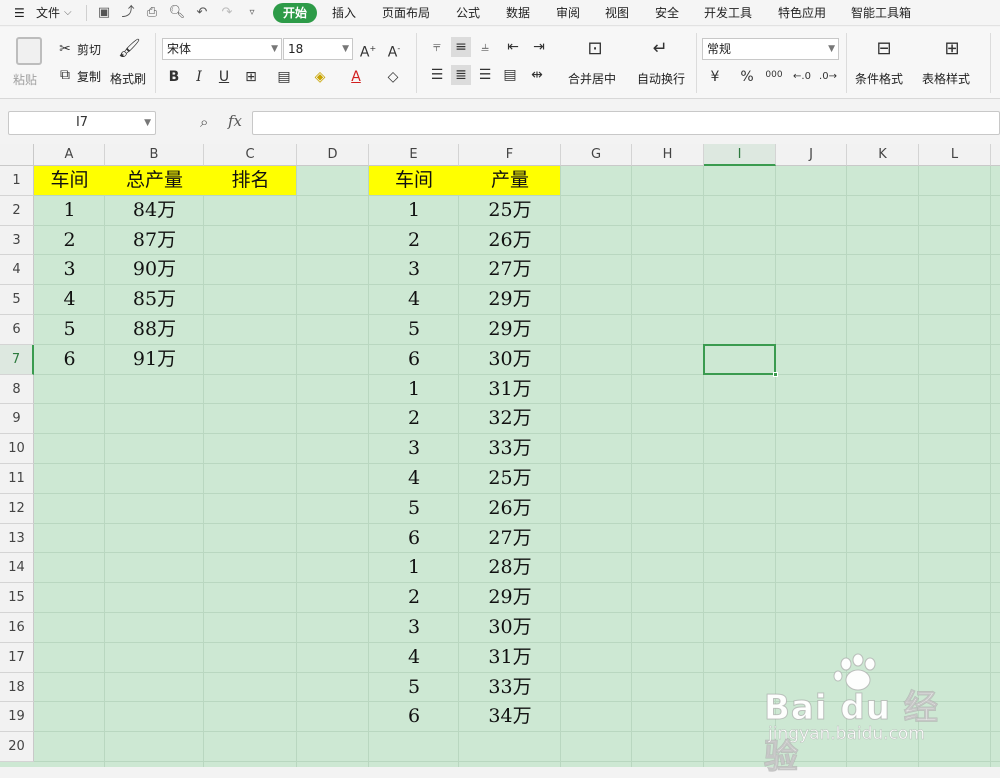 The image size is (1000, 778). I want to click on row-header-18: 18, so click(17, 687).